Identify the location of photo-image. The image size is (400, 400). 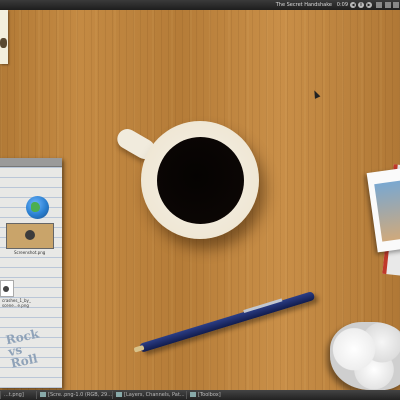
(387, 211).